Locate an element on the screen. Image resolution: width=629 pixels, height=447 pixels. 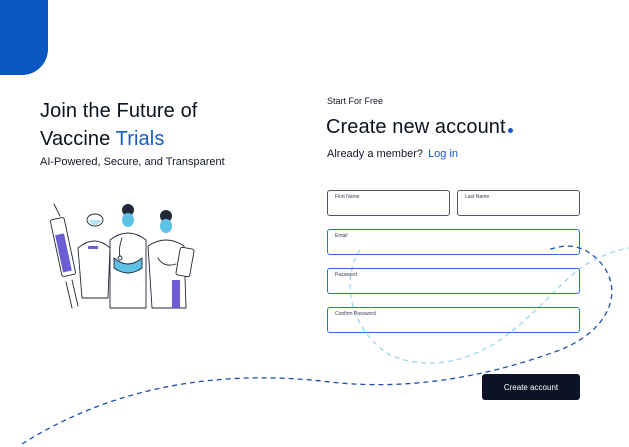
email-label: Email is located at coordinates (341, 236).